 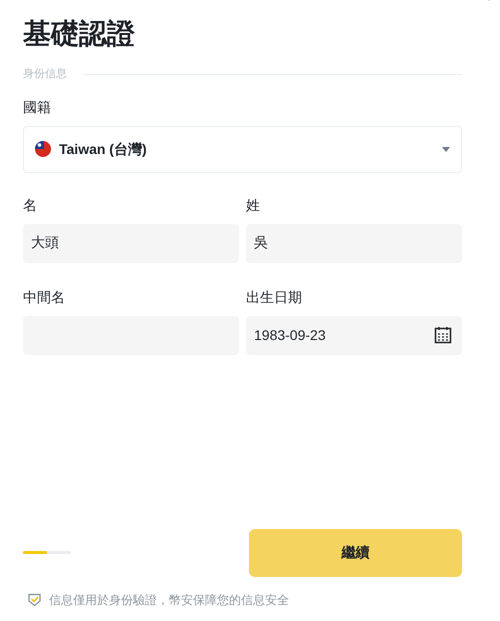 What do you see at coordinates (37, 107) in the screenshot?
I see `field-label: 國籍` at bounding box center [37, 107].